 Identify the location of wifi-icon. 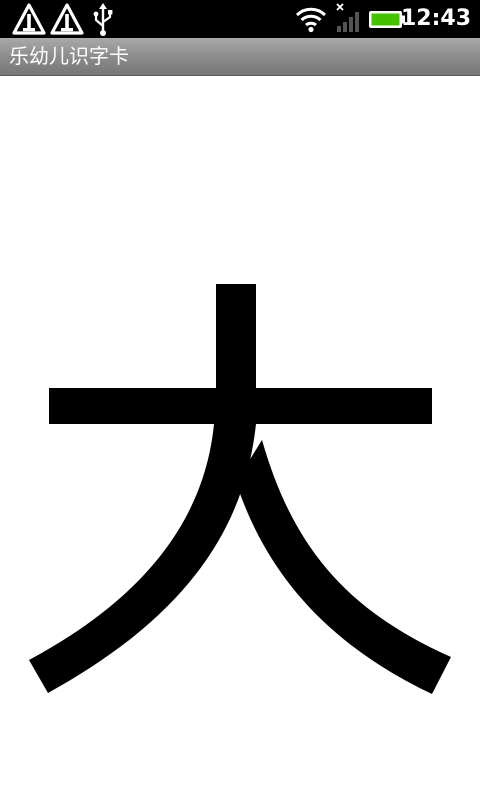
(311, 20).